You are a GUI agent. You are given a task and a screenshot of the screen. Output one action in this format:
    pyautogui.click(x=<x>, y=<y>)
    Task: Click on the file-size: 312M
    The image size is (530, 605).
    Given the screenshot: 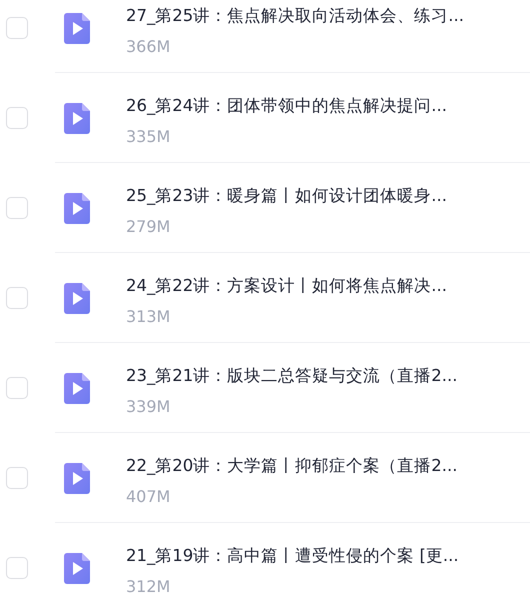 What is the action you would take?
    pyautogui.click(x=148, y=587)
    